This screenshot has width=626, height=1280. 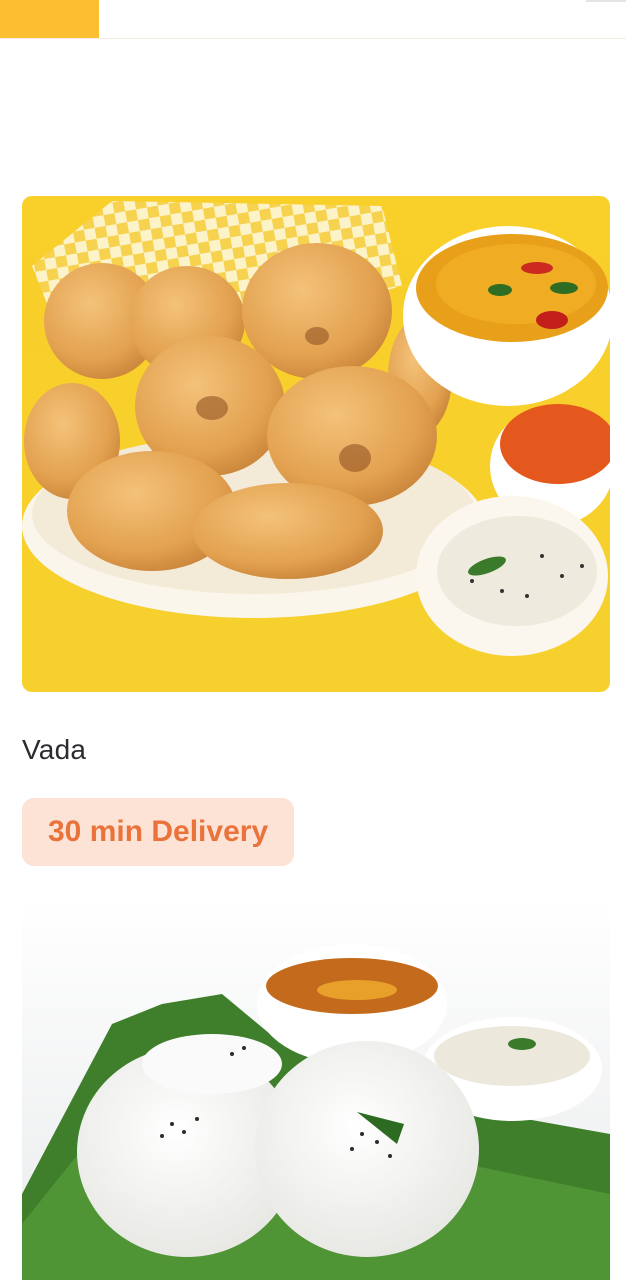 What do you see at coordinates (54, 749) in the screenshot?
I see `item-title: Vada` at bounding box center [54, 749].